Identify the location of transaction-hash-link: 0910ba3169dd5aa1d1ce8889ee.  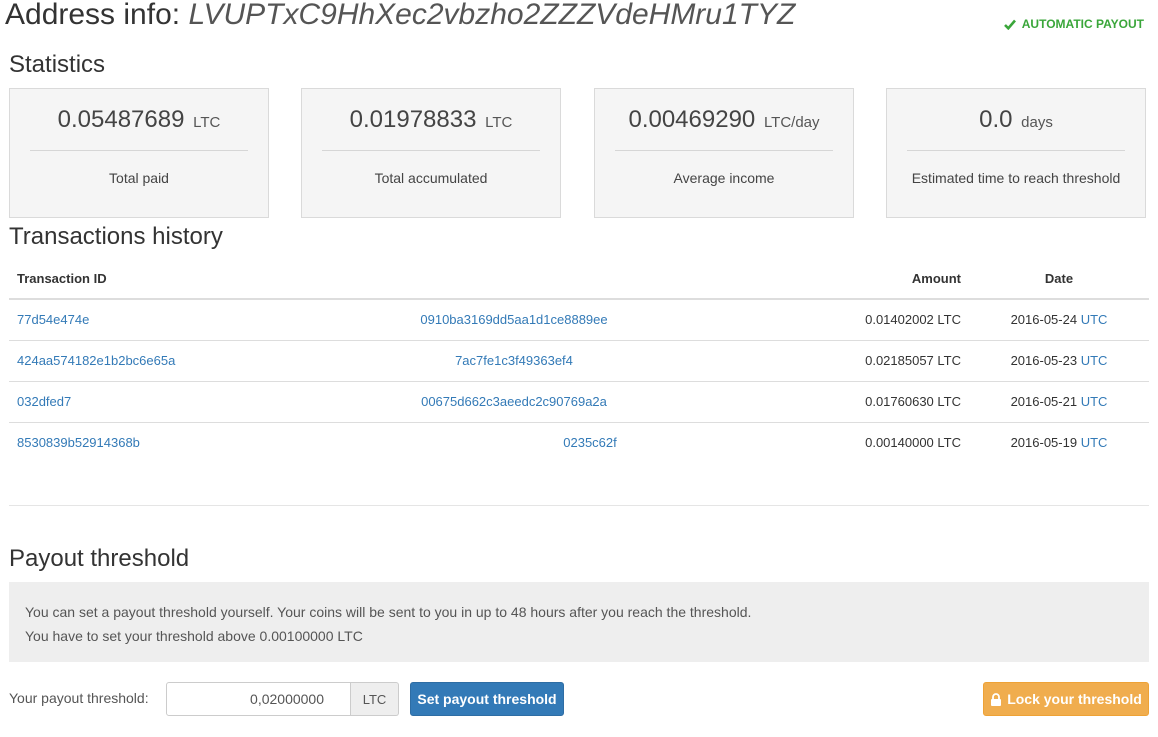
(513, 319).